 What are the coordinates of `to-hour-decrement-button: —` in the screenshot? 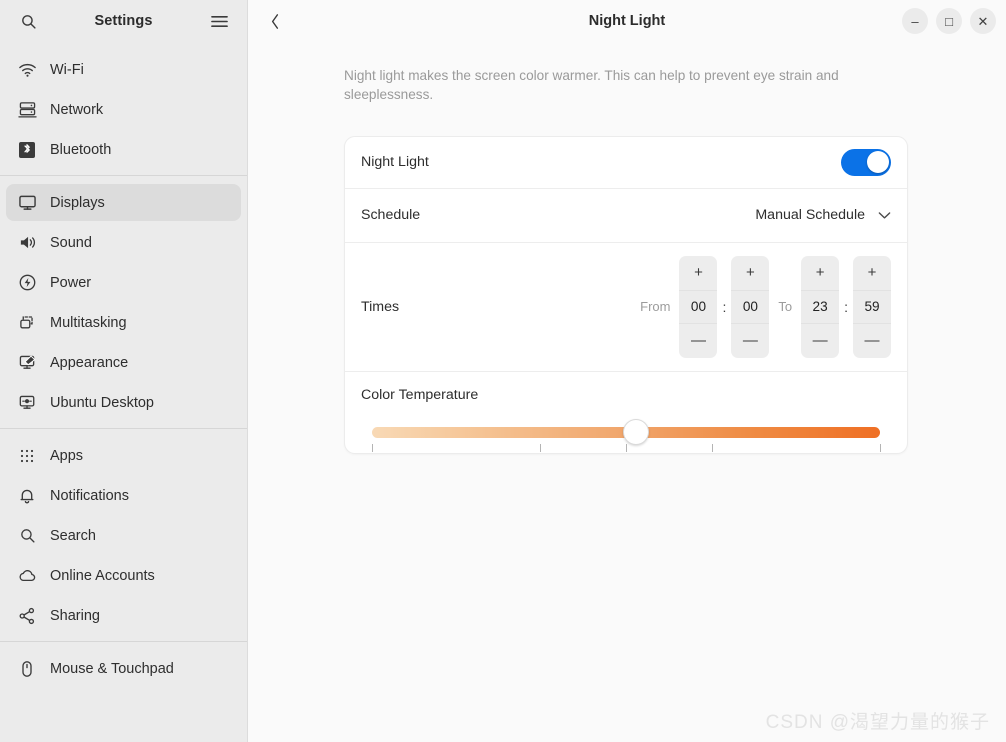 It's located at (820, 341).